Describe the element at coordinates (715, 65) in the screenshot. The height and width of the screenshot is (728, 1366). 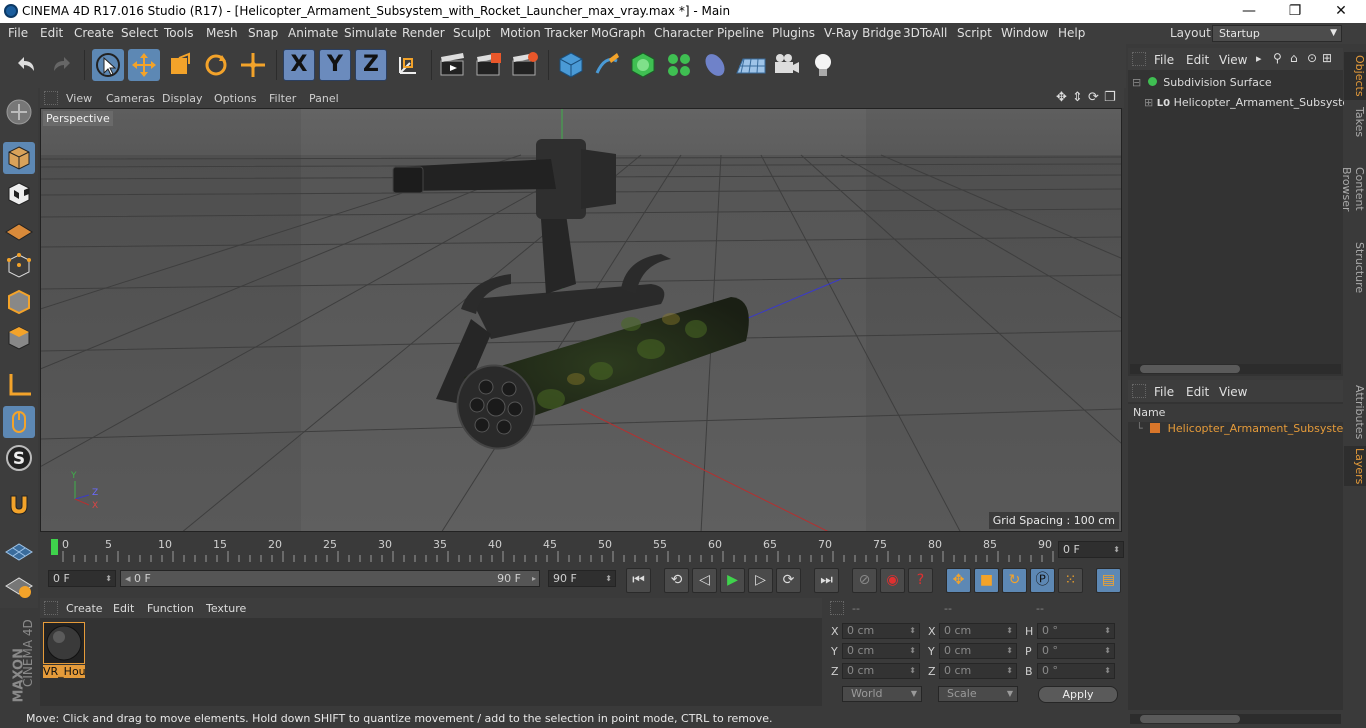
I see `deformer-button` at that location.